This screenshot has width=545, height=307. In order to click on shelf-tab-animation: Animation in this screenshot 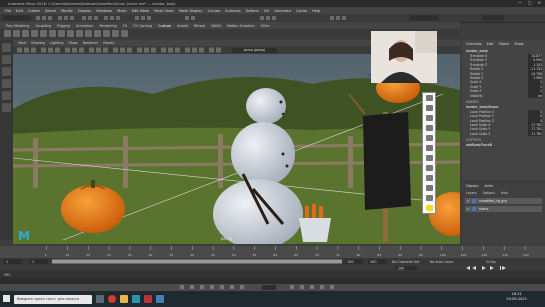, I will do `click(84, 26)`.